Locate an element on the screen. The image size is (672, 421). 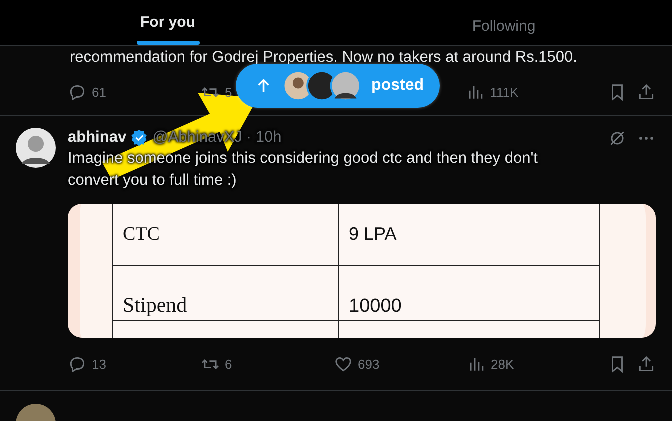
author-name: abhinav is located at coordinates (97, 138).